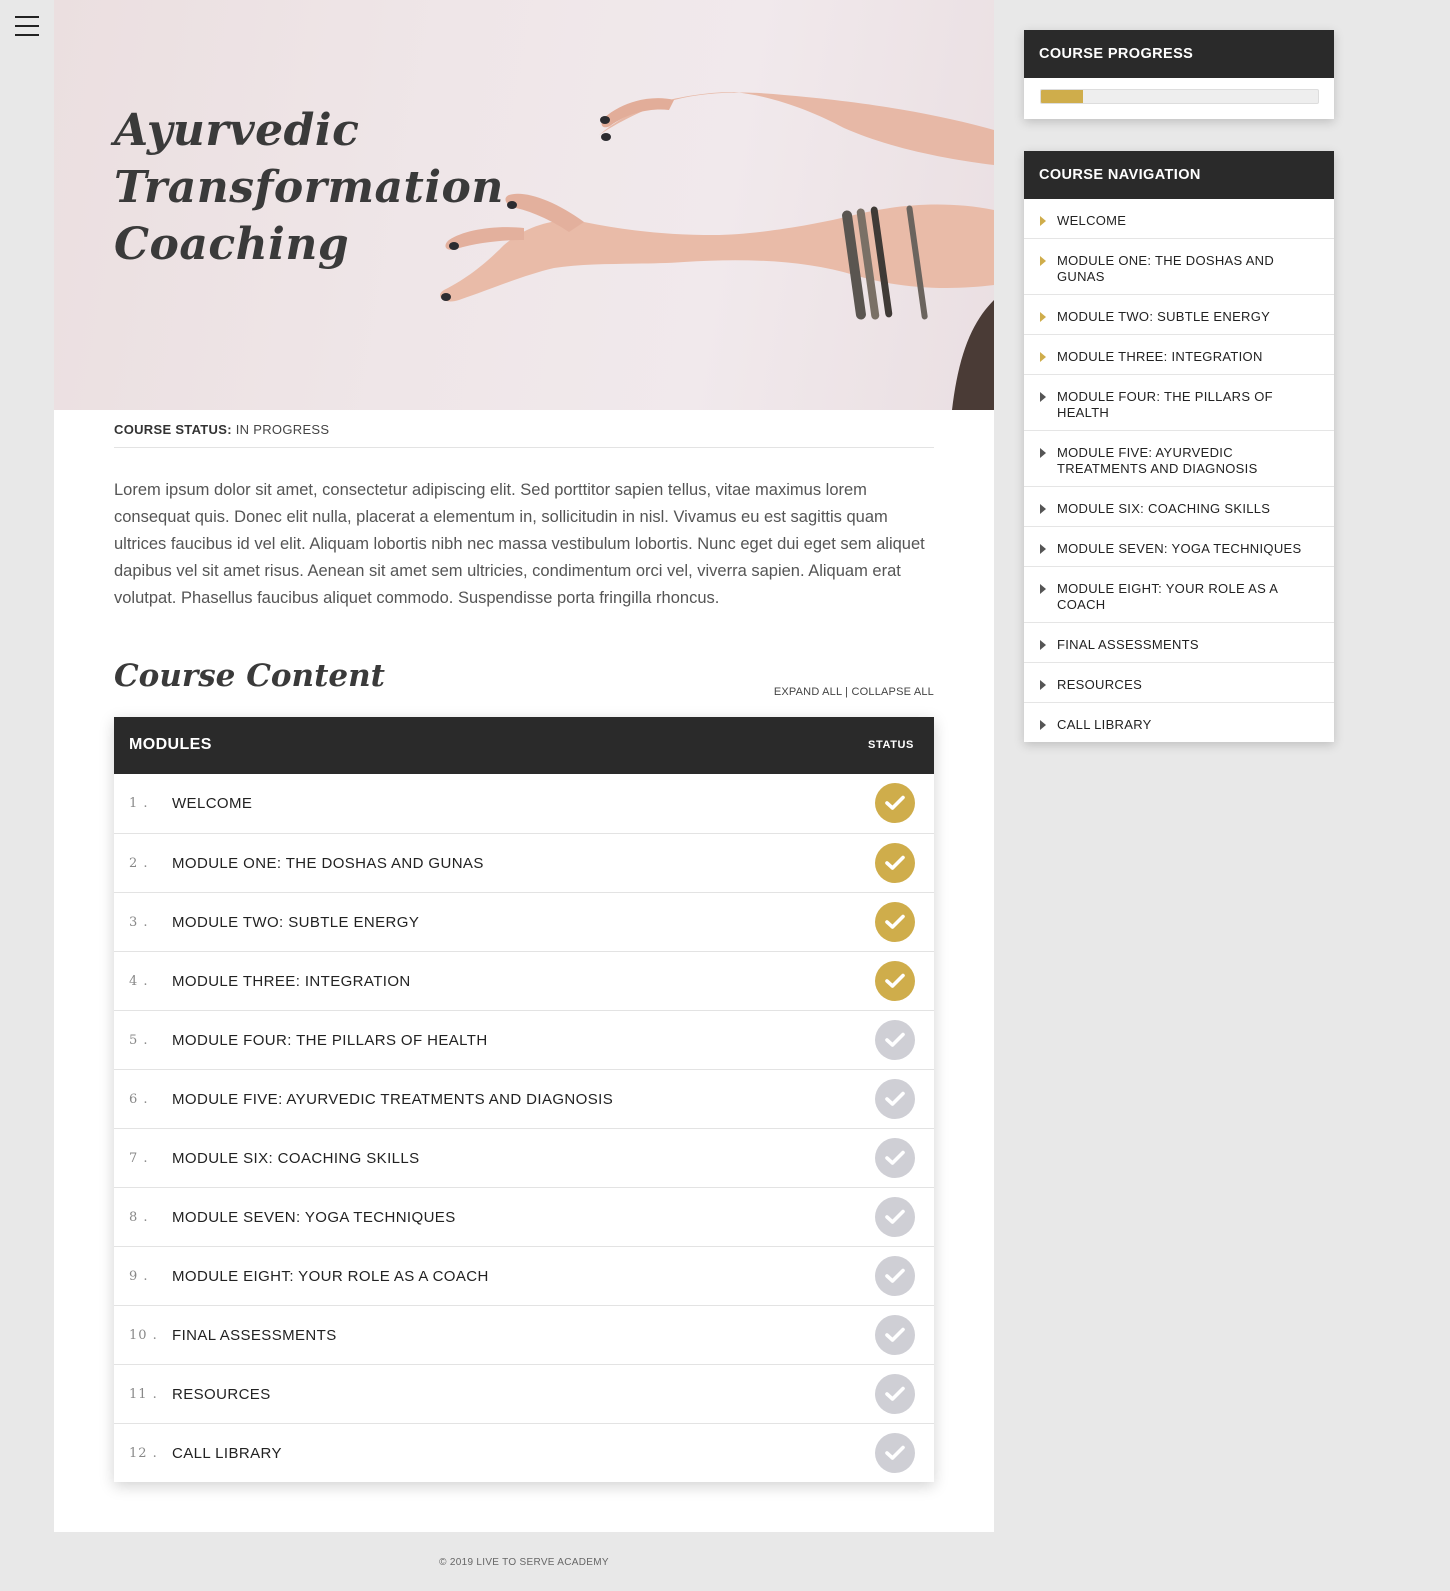 The height and width of the screenshot is (1591, 1450). I want to click on module-row: 9 . MODULE EIGHT: YOUR ROLE AS A COACH, so click(524, 1275).